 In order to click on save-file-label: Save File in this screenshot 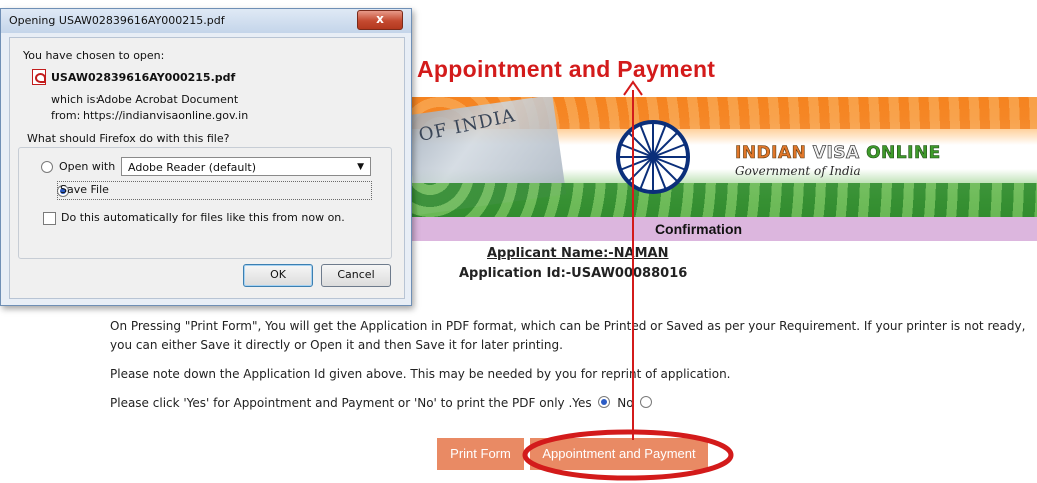, I will do `click(84, 189)`.